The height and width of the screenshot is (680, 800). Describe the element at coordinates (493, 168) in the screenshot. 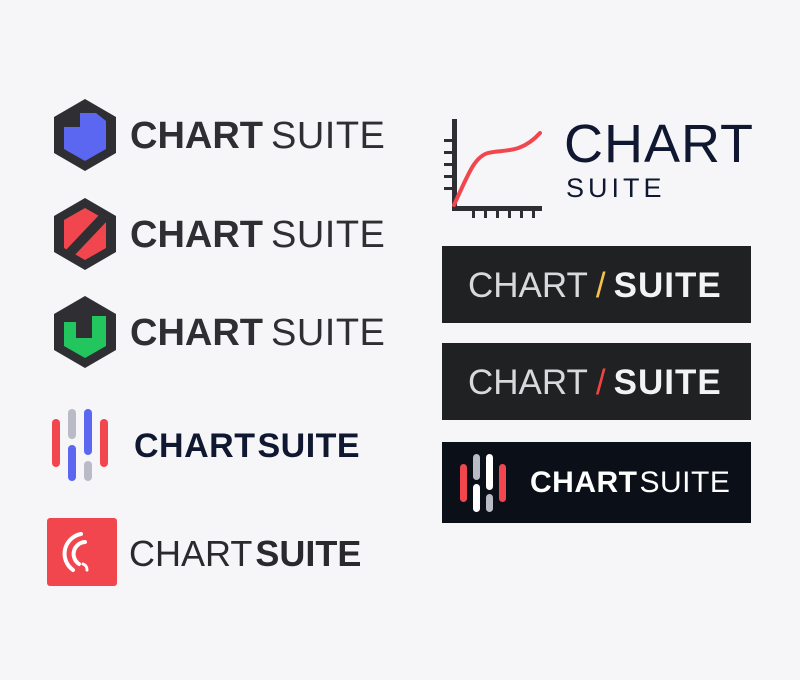

I see `curve-chart-icon` at that location.